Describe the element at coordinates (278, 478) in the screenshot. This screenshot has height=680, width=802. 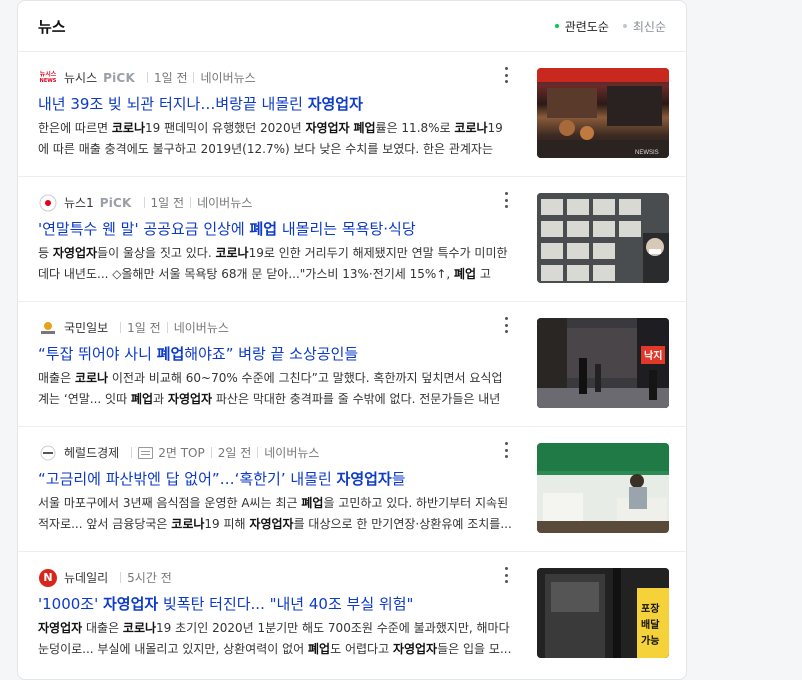
I see `news-title: “고금리에 파산밖엔 답 없어”…‘혹한기’ 내몰린 자영업자들` at that location.